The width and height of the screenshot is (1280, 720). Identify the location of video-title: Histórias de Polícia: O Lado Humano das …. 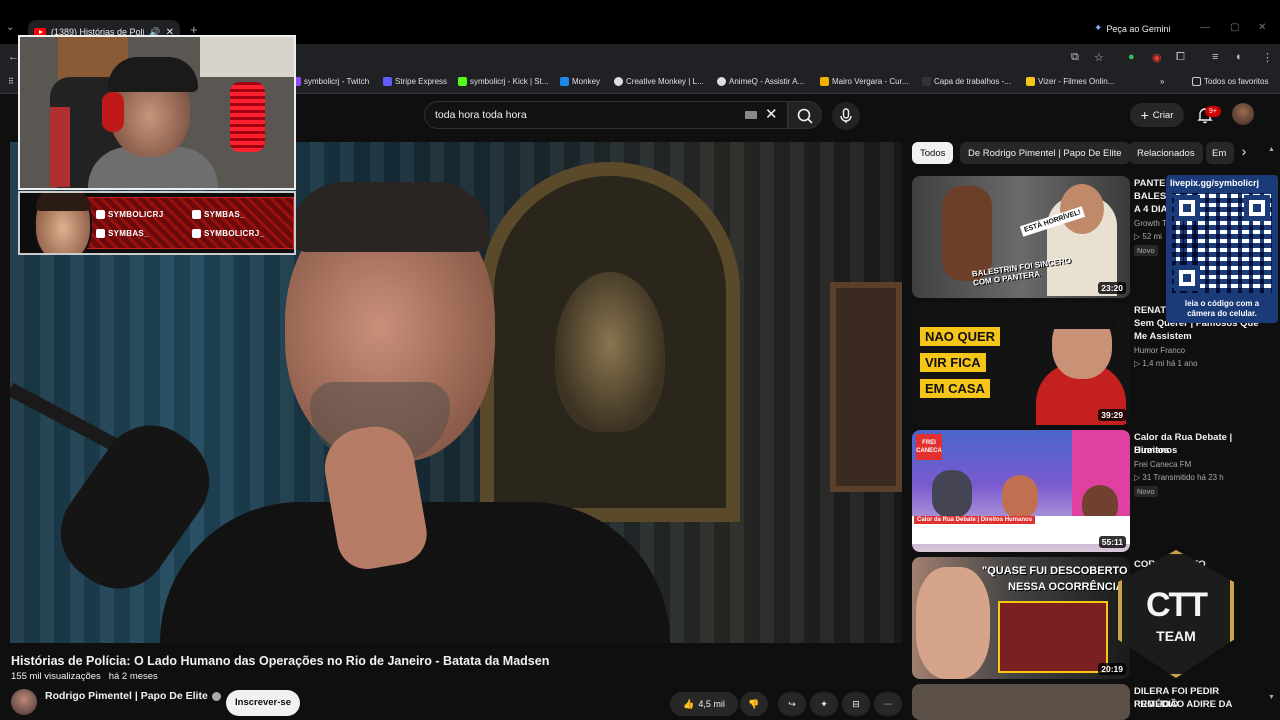
(280, 661).